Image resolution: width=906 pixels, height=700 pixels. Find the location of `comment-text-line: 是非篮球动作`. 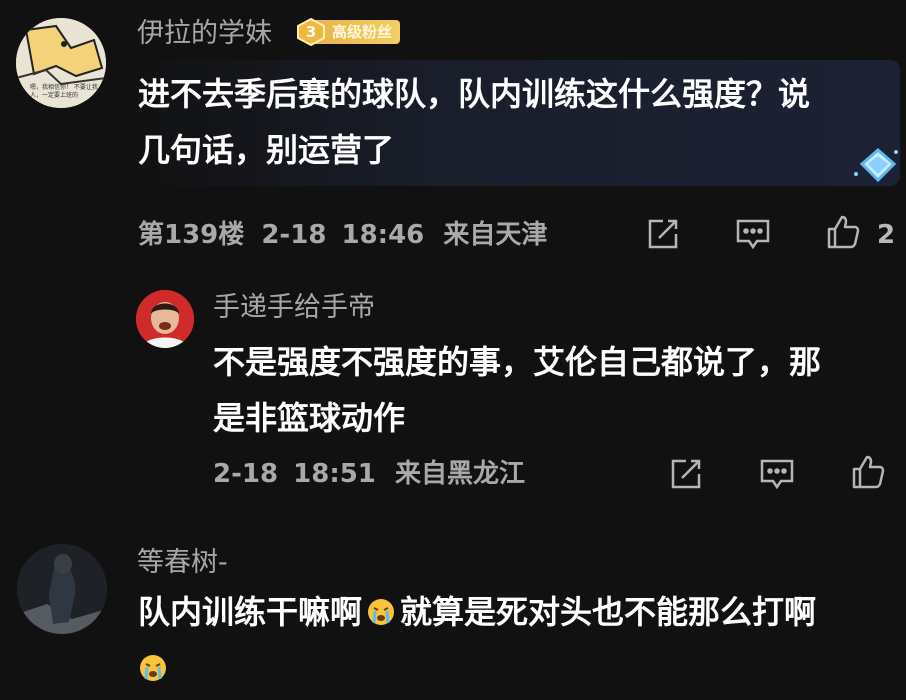

comment-text-line: 是非篮球动作 is located at coordinates (309, 418).